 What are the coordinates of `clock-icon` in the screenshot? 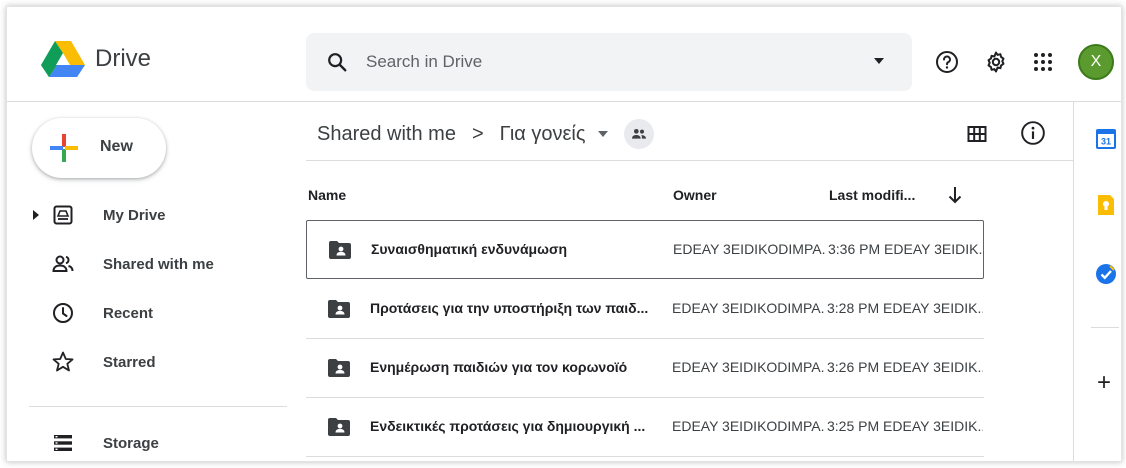 It's located at (63, 313).